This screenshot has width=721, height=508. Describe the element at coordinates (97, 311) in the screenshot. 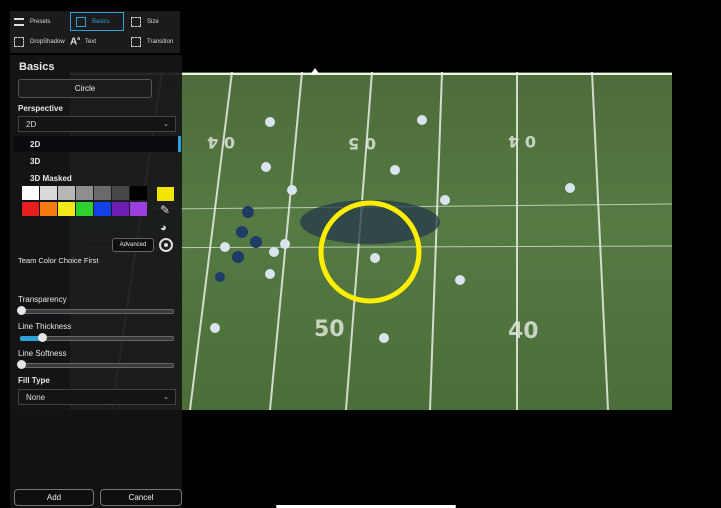

I see `transparency-slider` at that location.